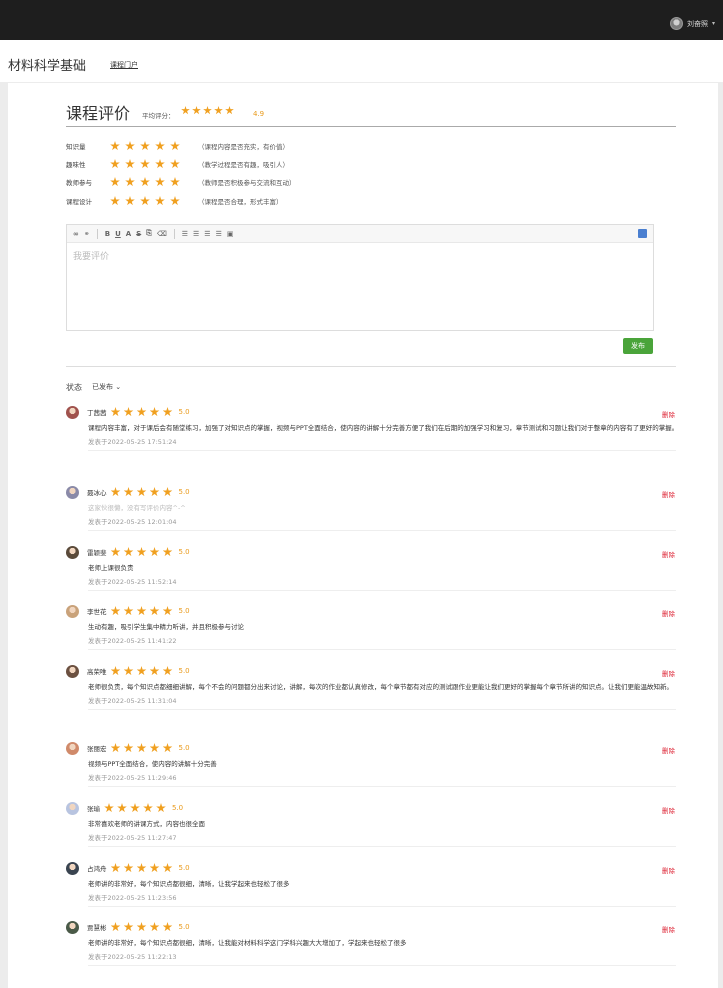  Describe the element at coordinates (97, 611) in the screenshot. I see `reviewer-name: 李世花` at that location.